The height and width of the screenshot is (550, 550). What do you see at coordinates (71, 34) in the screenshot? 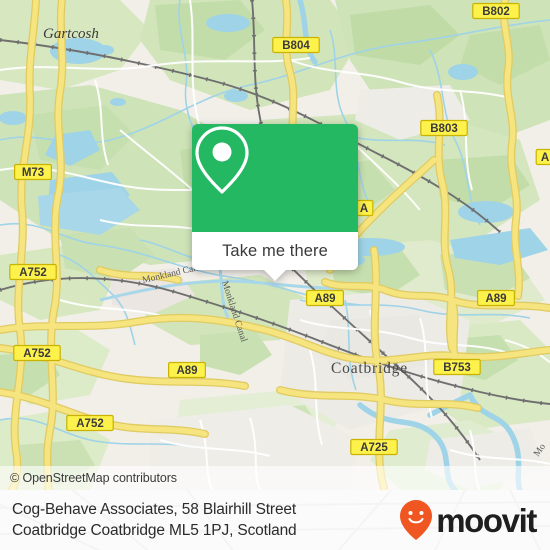
I see `svg-text: Gartcosh` at bounding box center [71, 34].